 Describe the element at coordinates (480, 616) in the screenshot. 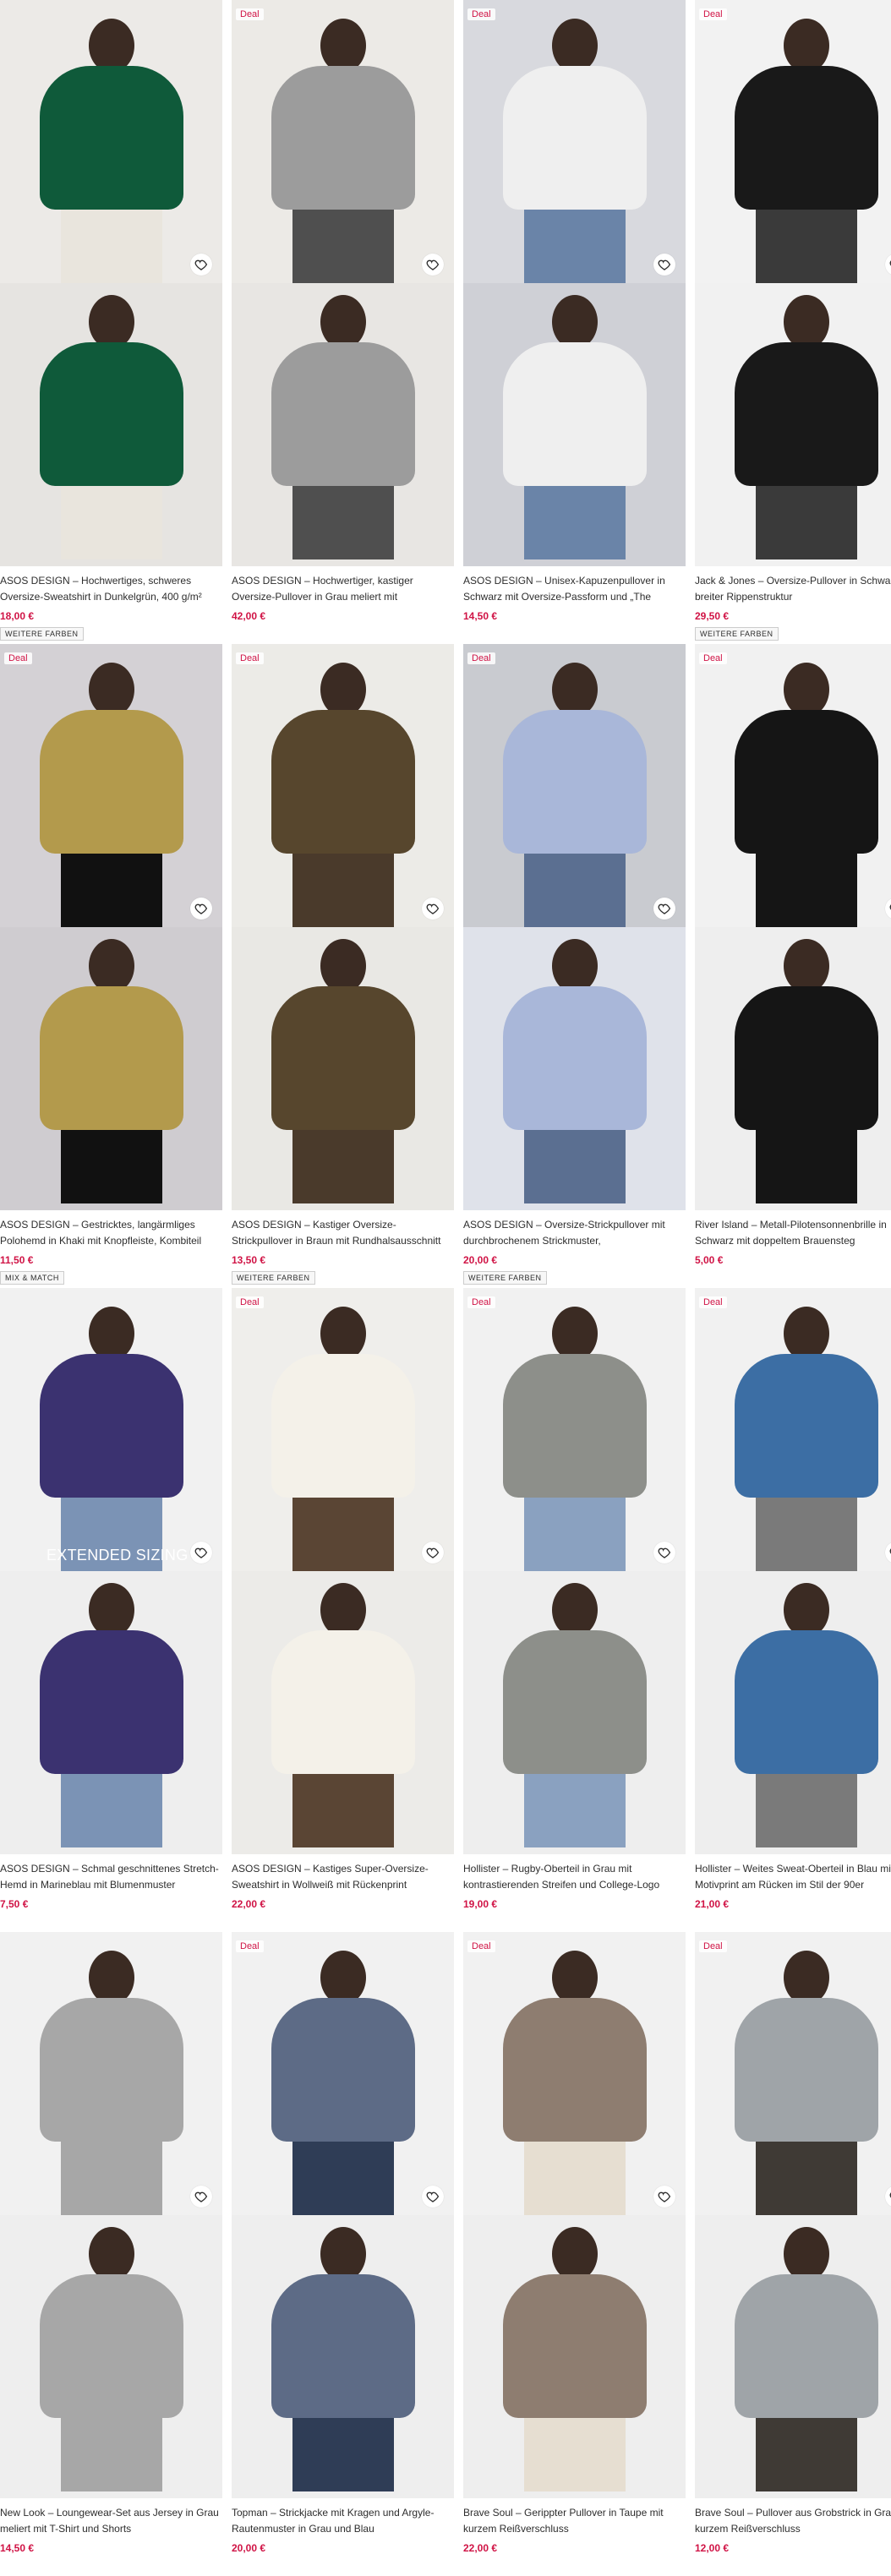

I see `product-price: 14,50 €` at that location.